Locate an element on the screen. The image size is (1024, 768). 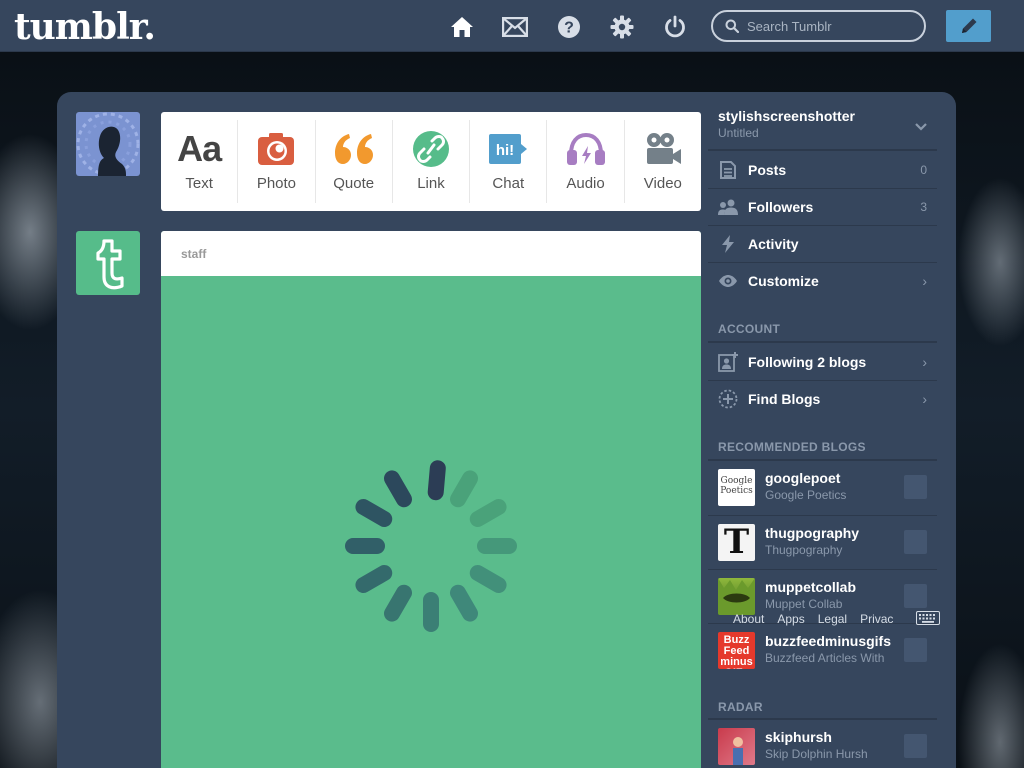
text-icon: Aa is located at coordinates (199, 148).